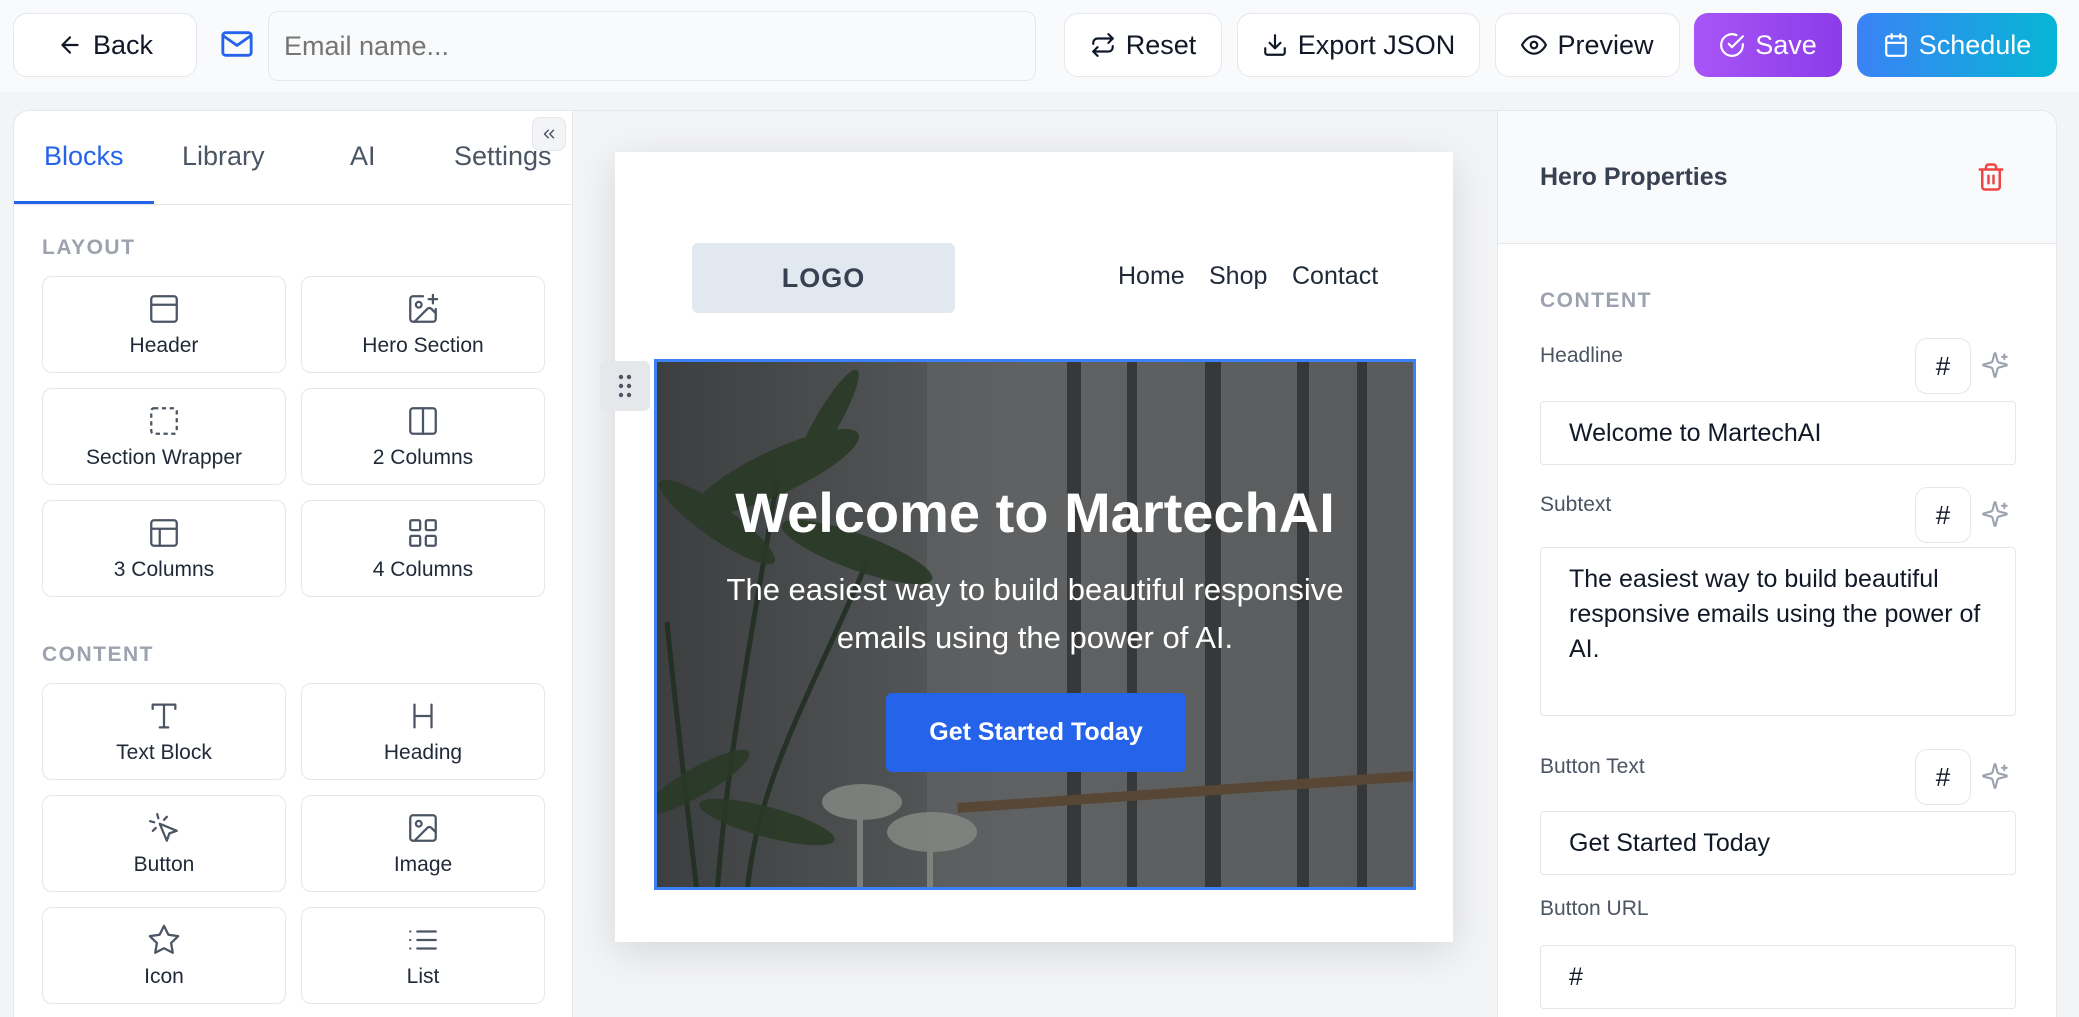 The height and width of the screenshot is (1017, 2079). I want to click on type-icon, so click(164, 715).